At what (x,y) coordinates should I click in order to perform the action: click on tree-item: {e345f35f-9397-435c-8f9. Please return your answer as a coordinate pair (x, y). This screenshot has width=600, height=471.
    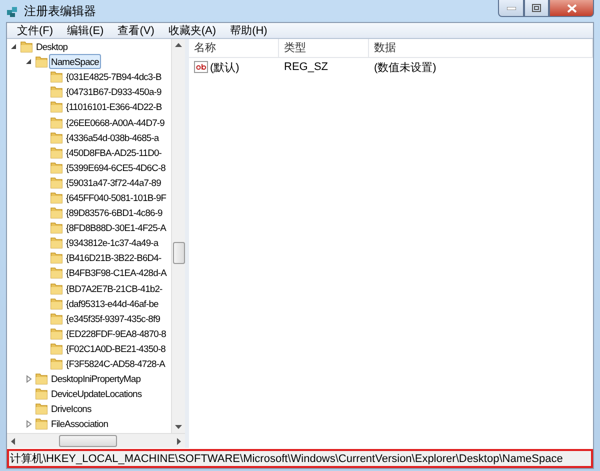
    Looking at the image, I should click on (113, 318).